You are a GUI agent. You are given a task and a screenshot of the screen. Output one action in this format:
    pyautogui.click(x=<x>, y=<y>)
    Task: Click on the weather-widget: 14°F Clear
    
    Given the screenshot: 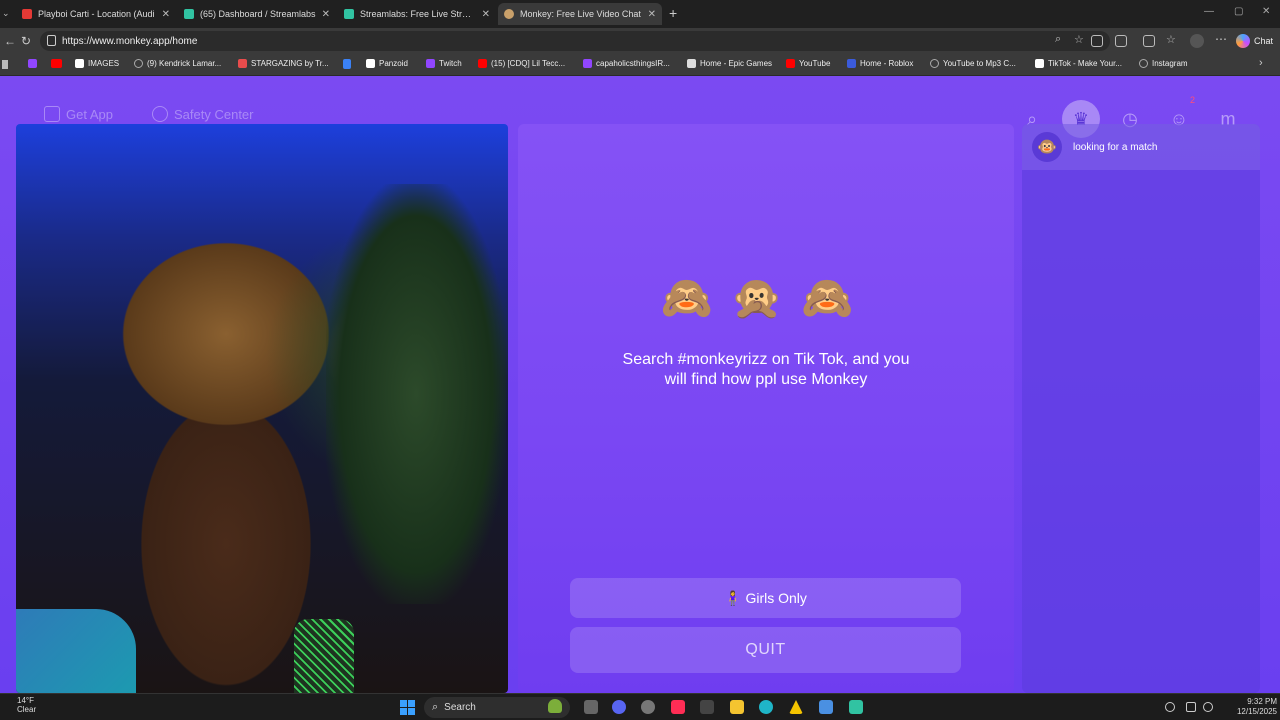 What is the action you would take?
    pyautogui.click(x=26, y=705)
    